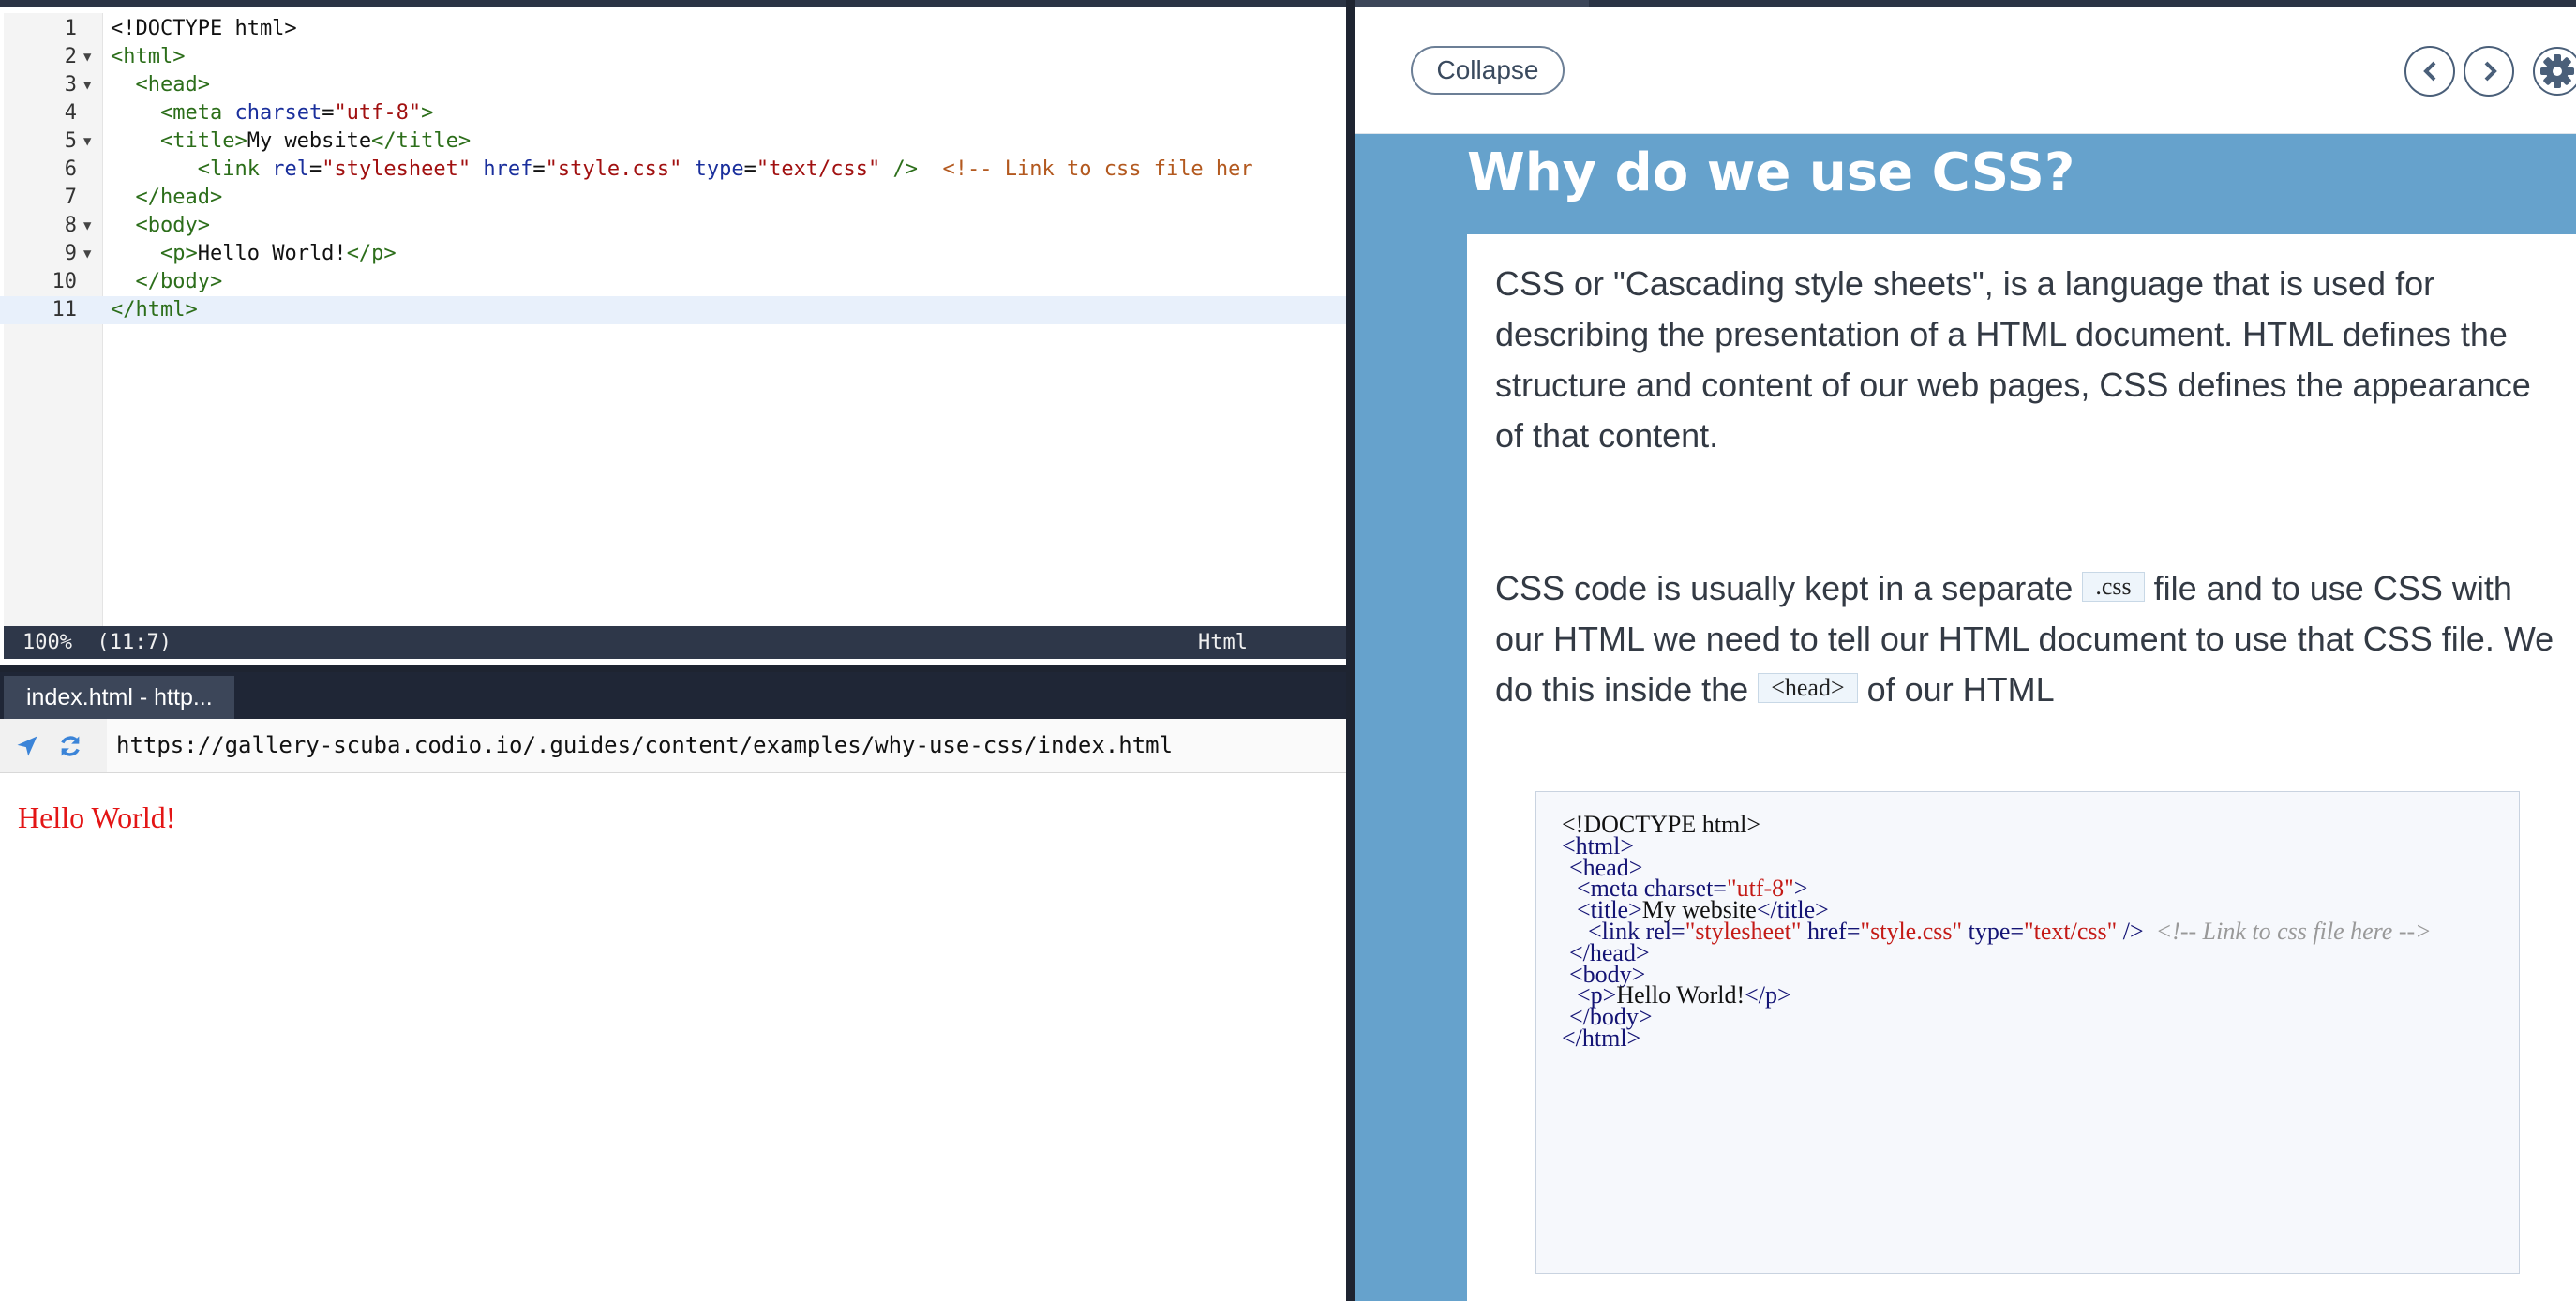  What do you see at coordinates (70, 169) in the screenshot?
I see `line-number: 6` at bounding box center [70, 169].